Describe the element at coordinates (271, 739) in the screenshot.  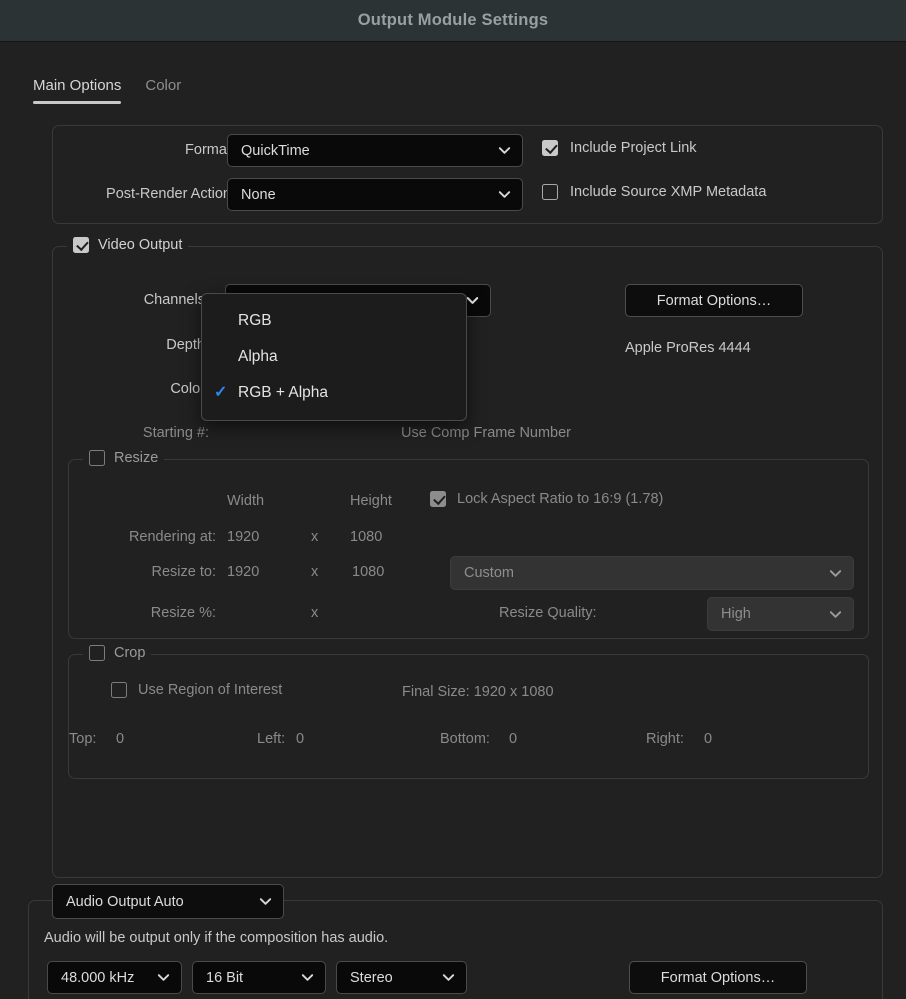
I see `crop-left-label: Left:` at that location.